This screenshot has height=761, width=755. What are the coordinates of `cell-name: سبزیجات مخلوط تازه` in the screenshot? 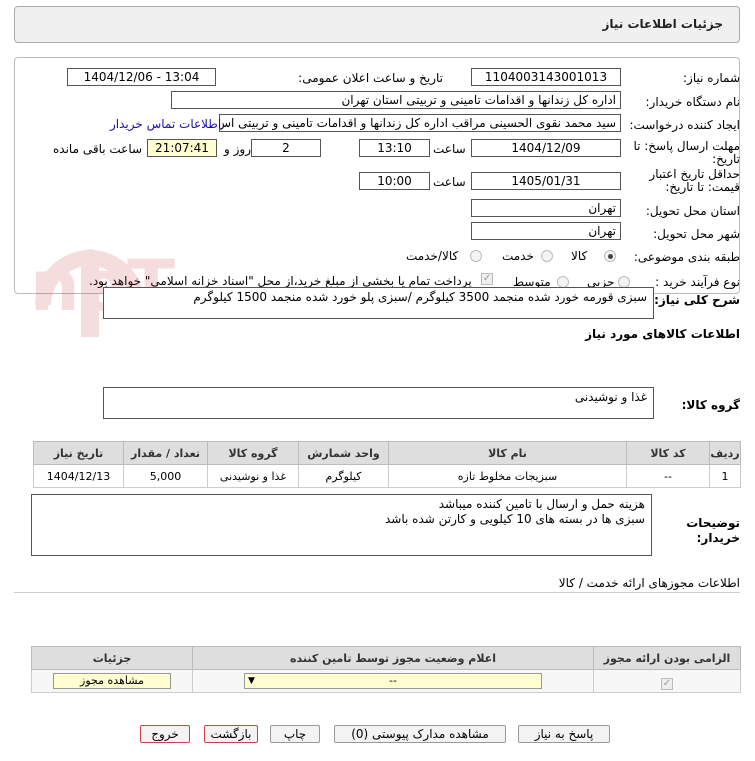 It's located at (507, 476).